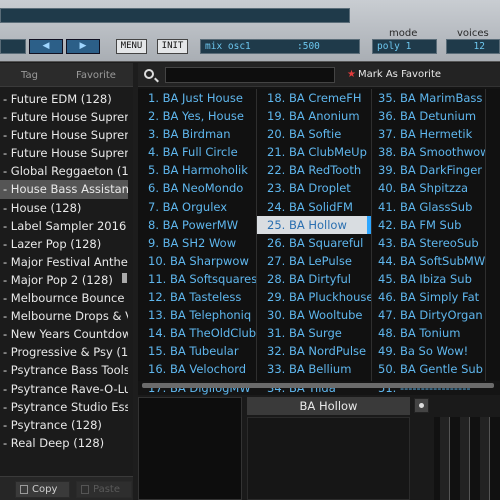 This screenshot has width=500, height=500. I want to click on preset-item: 20. BA Softie, so click(314, 134).